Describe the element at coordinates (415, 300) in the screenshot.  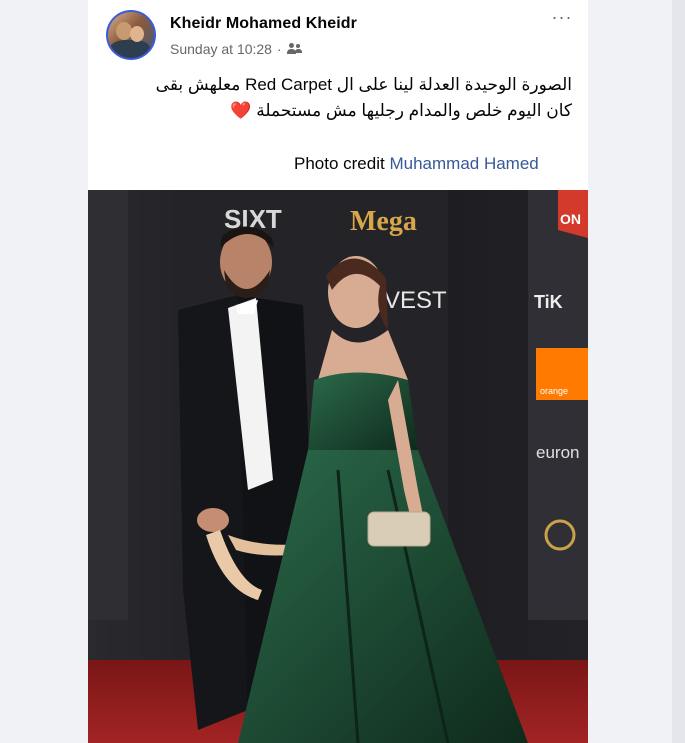
I see `vest-logo: VEST` at that location.